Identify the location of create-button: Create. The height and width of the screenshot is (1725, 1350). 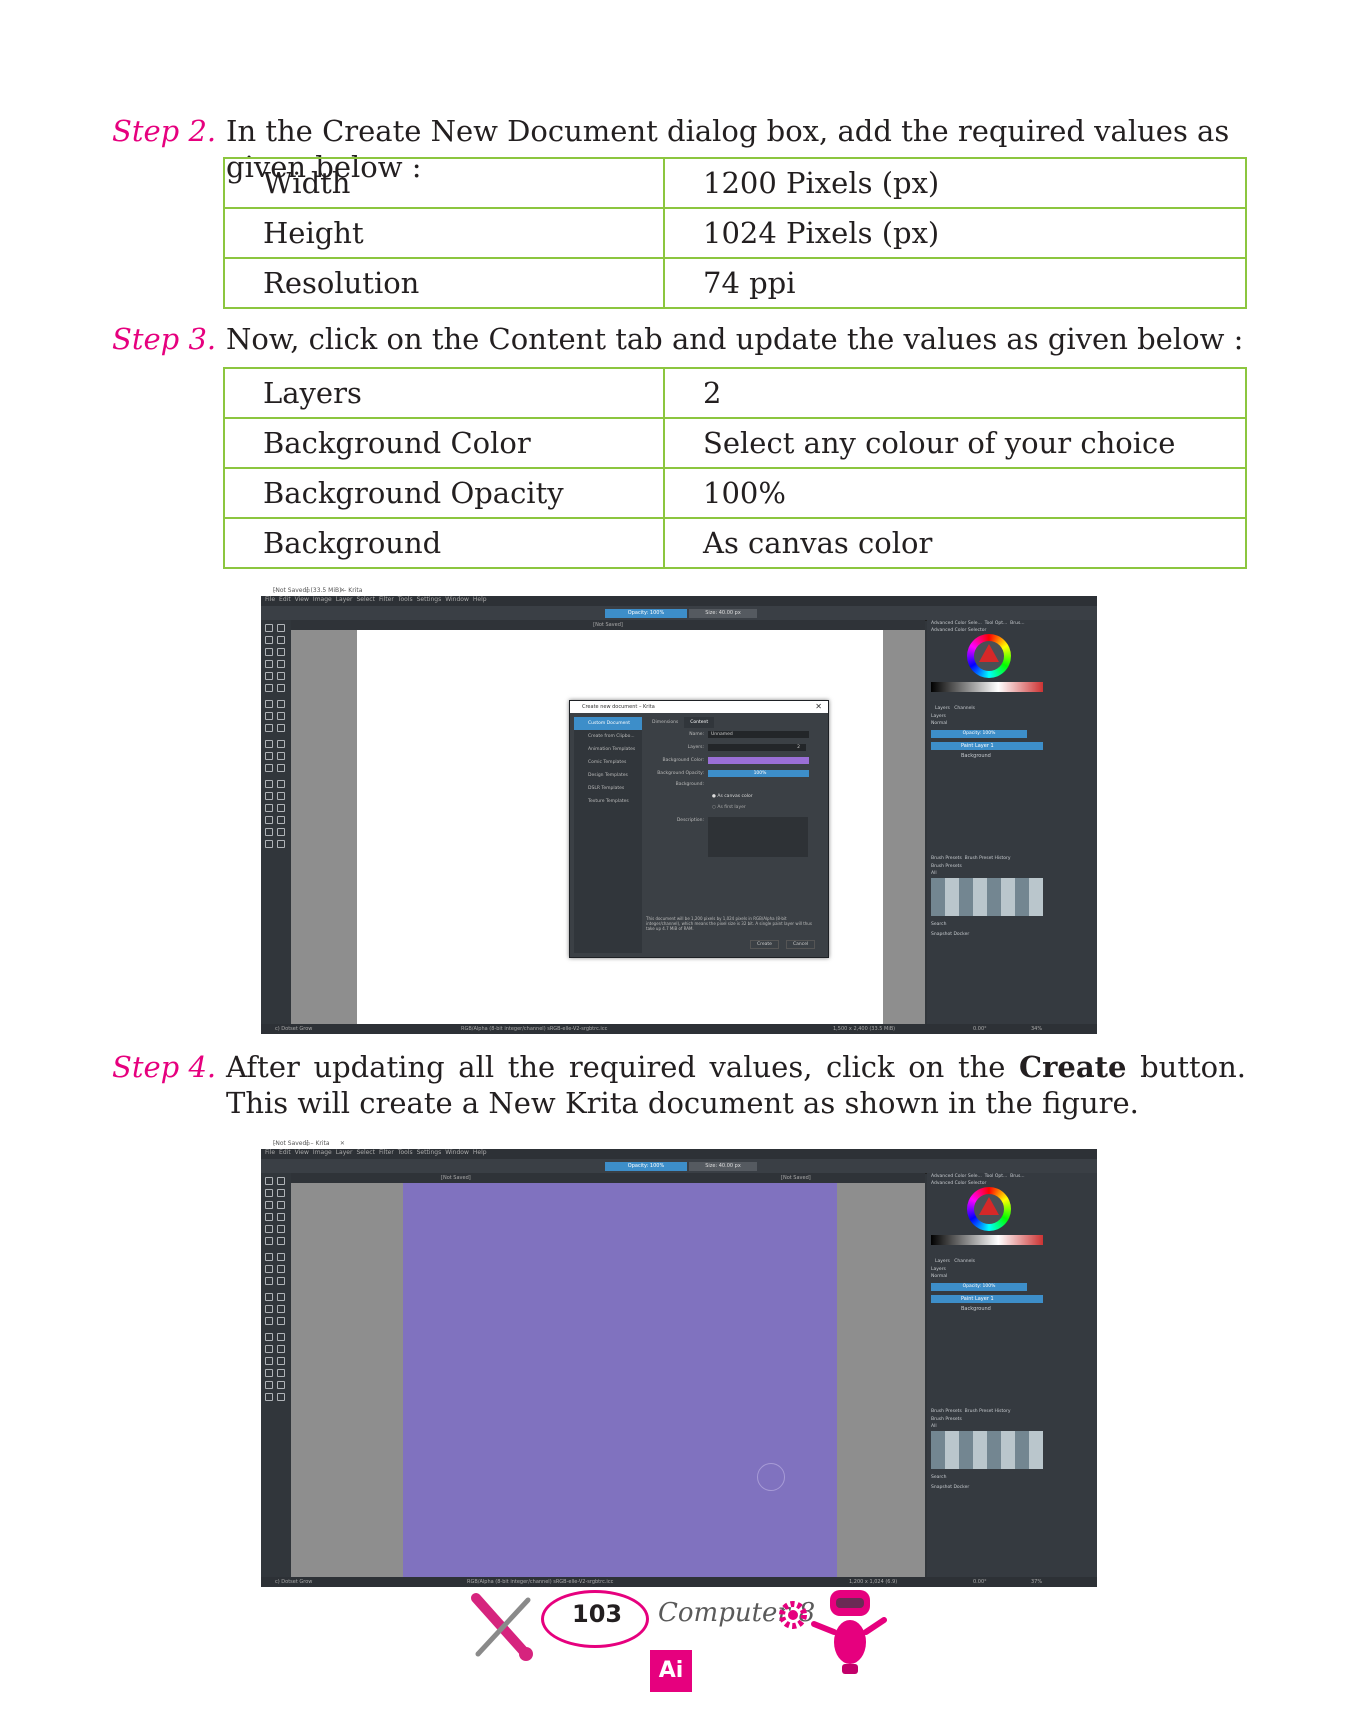
(764, 944).